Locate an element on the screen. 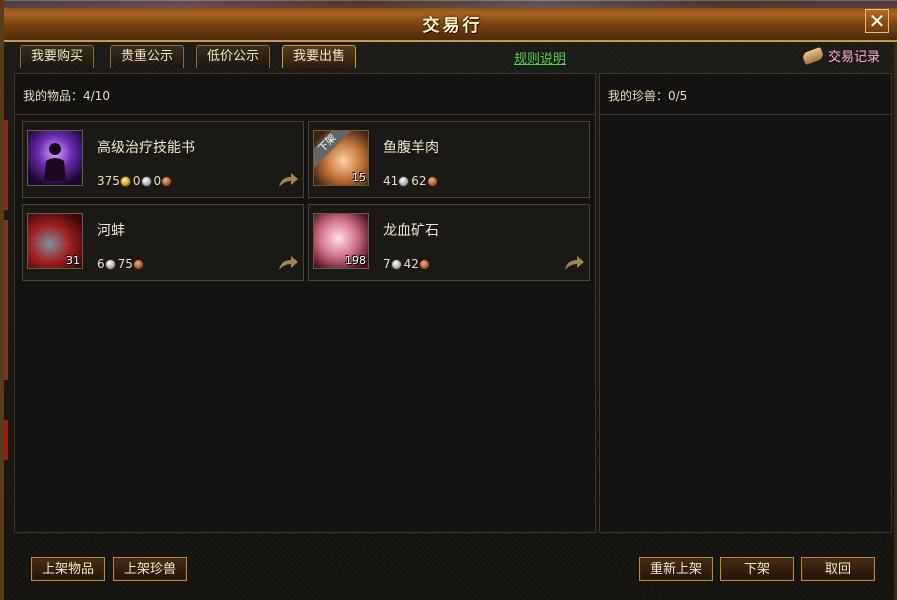  clam-icon: 31 is located at coordinates (55, 241).